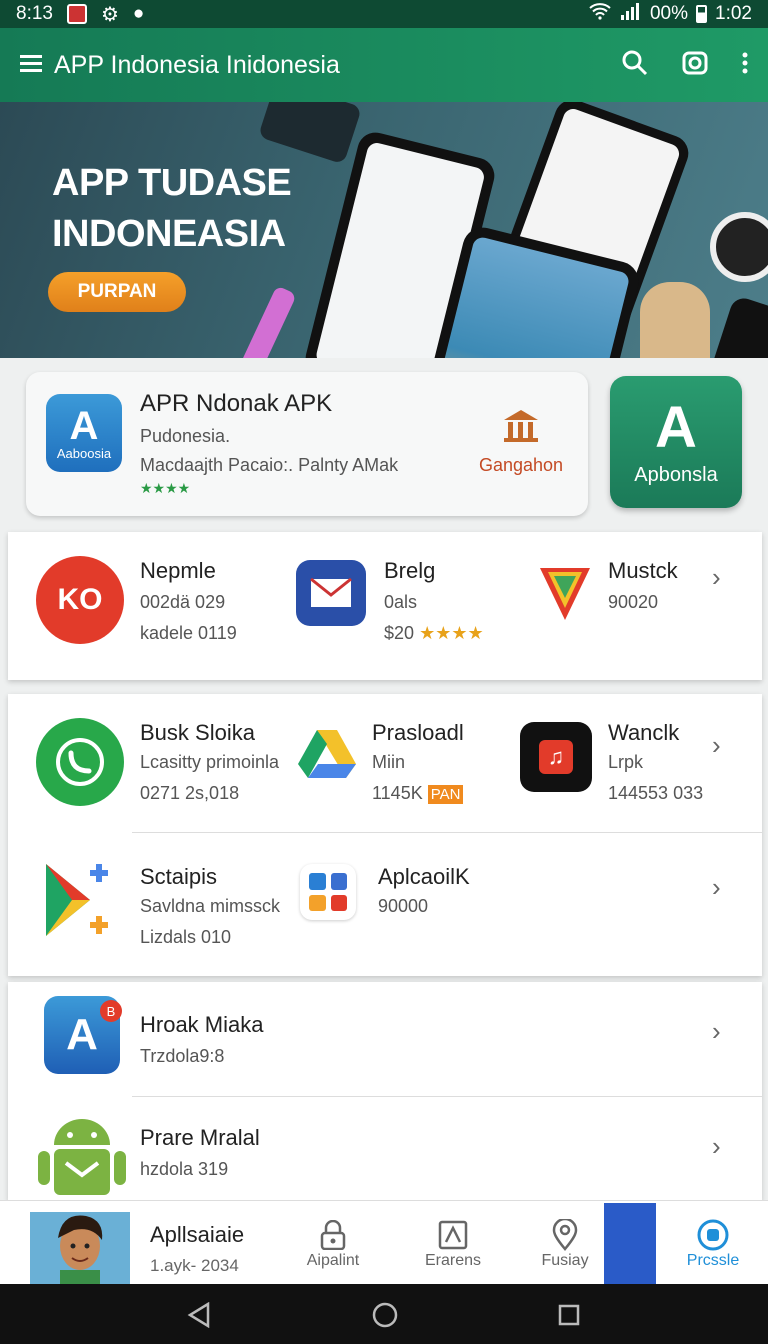 This screenshot has width=768, height=1344. I want to click on featured-tile-label: Apbonsla, so click(676, 474).